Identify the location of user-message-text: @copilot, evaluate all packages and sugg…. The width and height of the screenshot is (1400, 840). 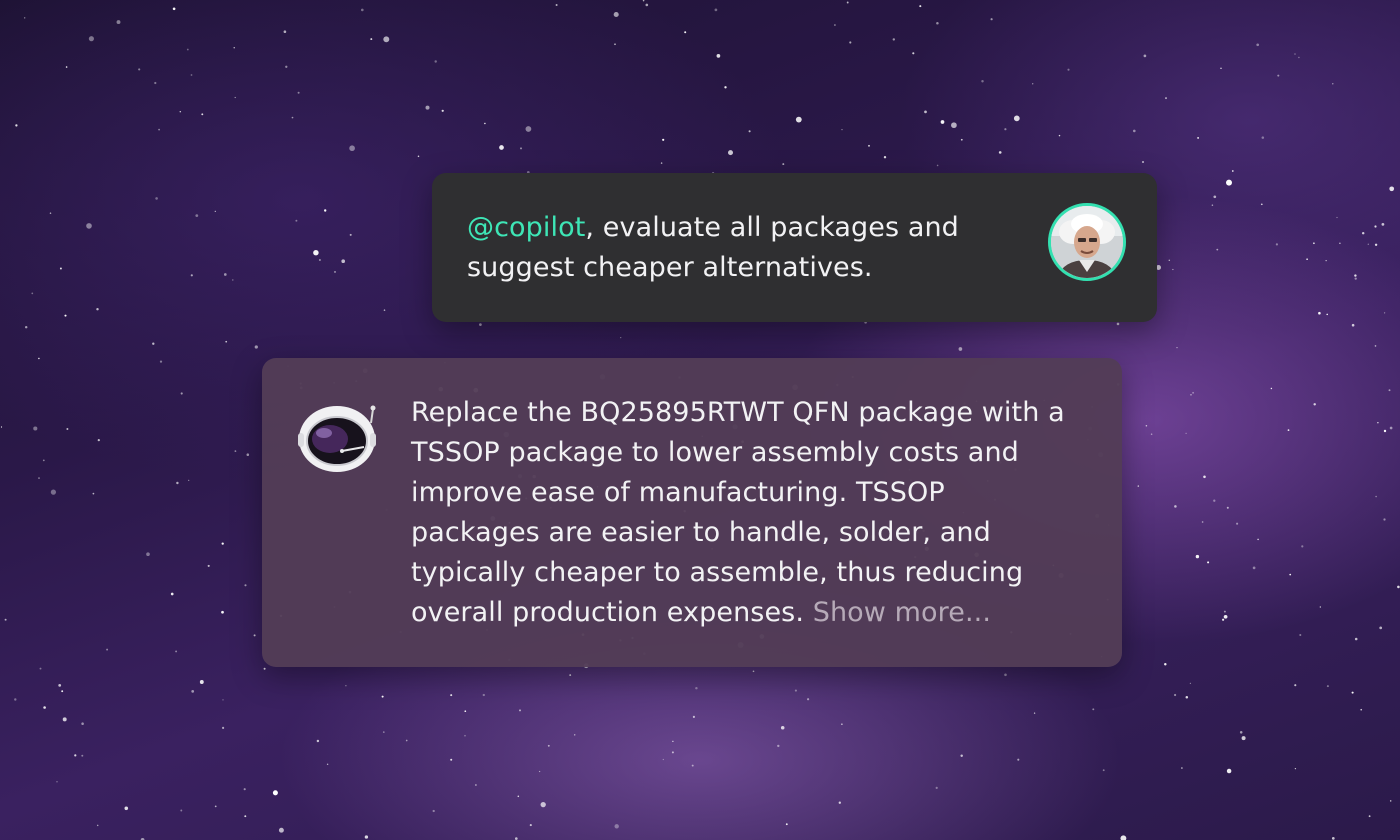
(747, 248).